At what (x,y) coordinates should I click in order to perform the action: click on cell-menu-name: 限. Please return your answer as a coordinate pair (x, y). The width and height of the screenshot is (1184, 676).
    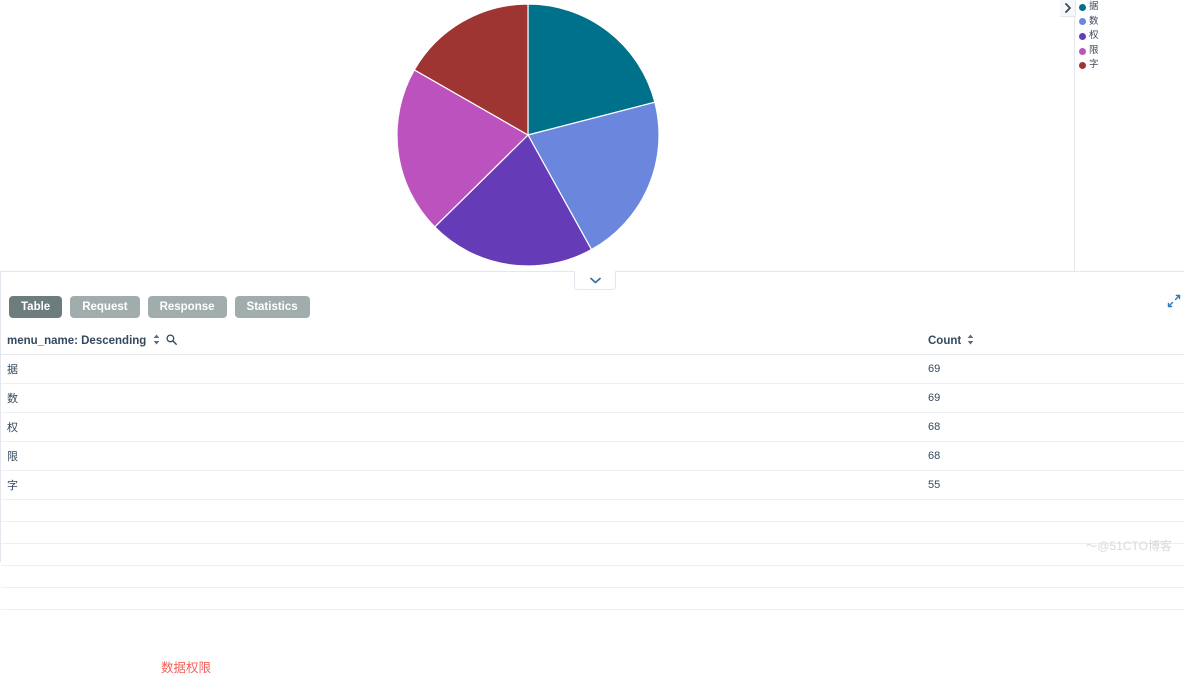
    Looking at the image, I should click on (461, 456).